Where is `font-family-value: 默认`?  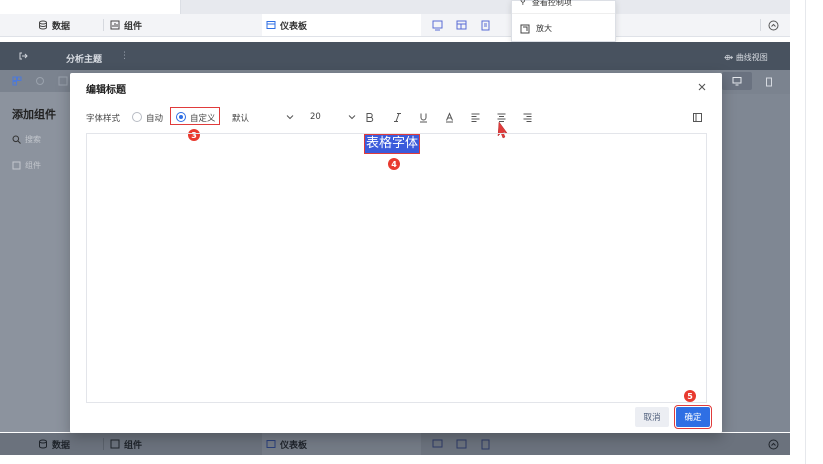 font-family-value: 默认 is located at coordinates (241, 119).